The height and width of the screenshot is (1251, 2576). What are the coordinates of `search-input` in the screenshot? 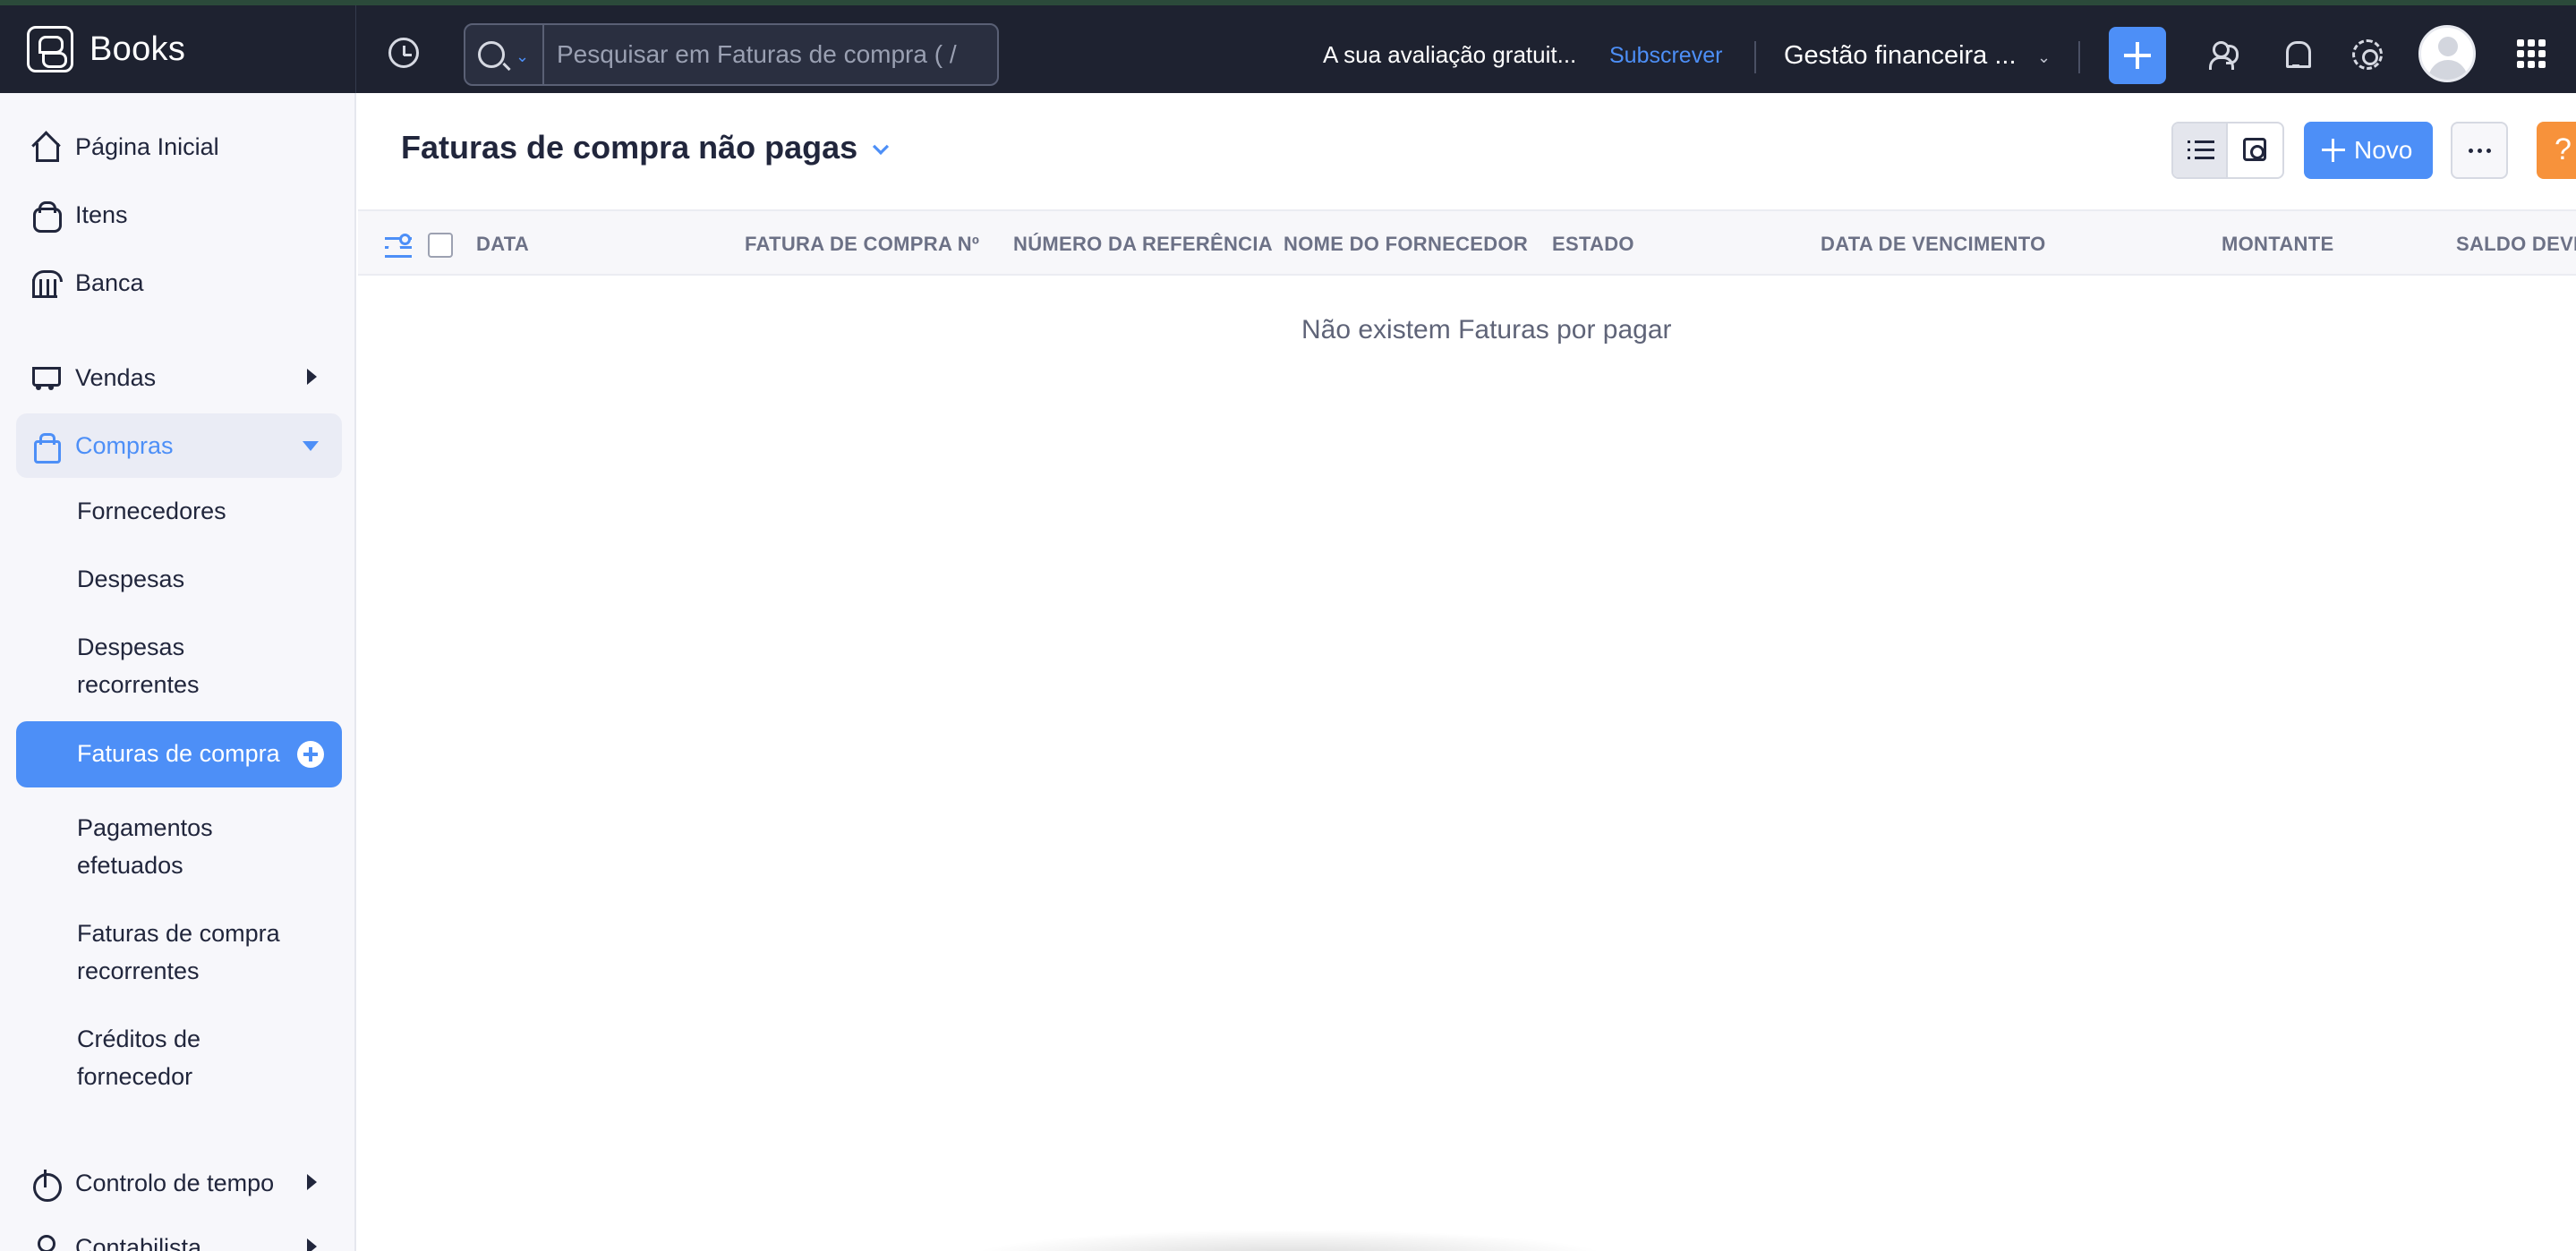 It's located at (770, 54).